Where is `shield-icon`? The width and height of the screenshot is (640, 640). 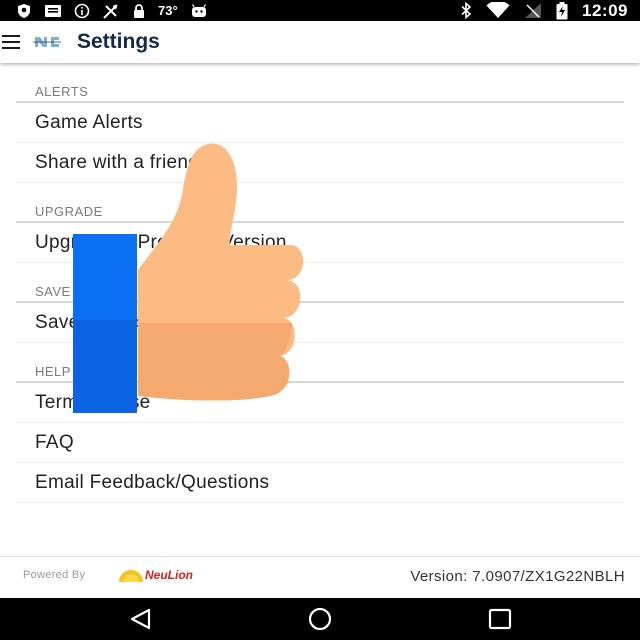
shield-icon is located at coordinates (24, 10).